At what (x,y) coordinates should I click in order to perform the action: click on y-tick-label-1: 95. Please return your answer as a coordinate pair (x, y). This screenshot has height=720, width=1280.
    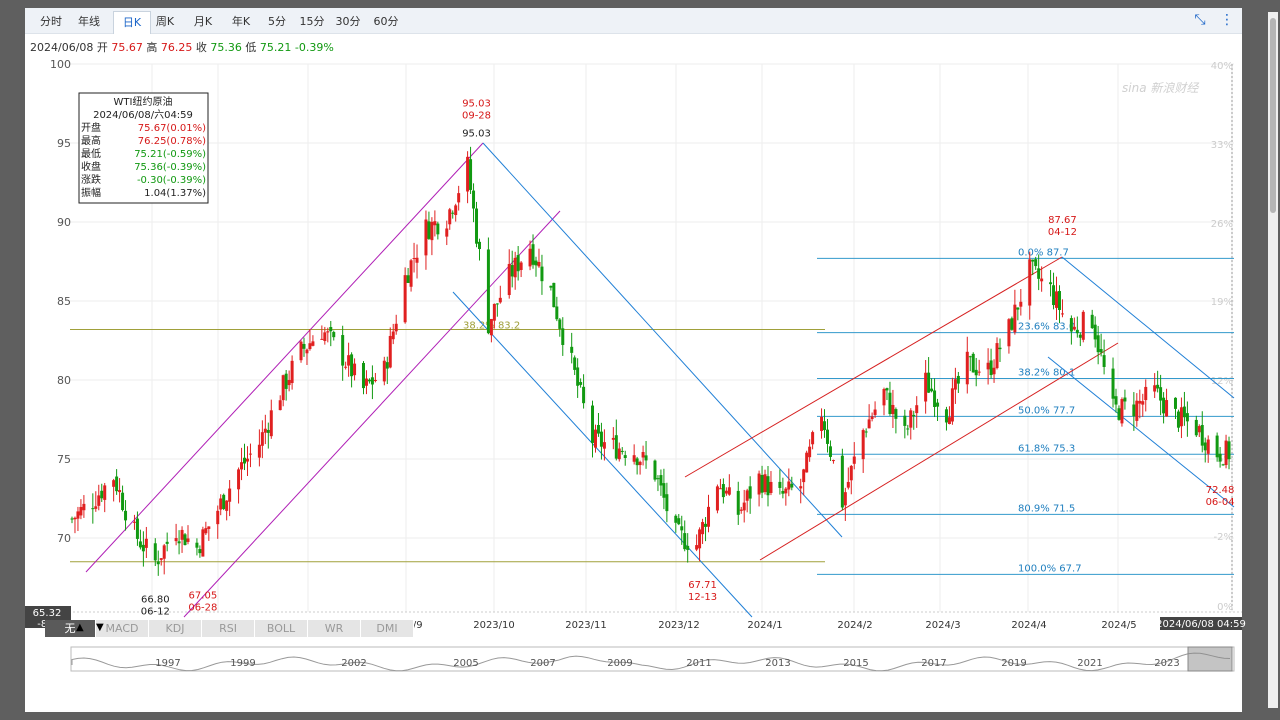
    Looking at the image, I should click on (64, 143).